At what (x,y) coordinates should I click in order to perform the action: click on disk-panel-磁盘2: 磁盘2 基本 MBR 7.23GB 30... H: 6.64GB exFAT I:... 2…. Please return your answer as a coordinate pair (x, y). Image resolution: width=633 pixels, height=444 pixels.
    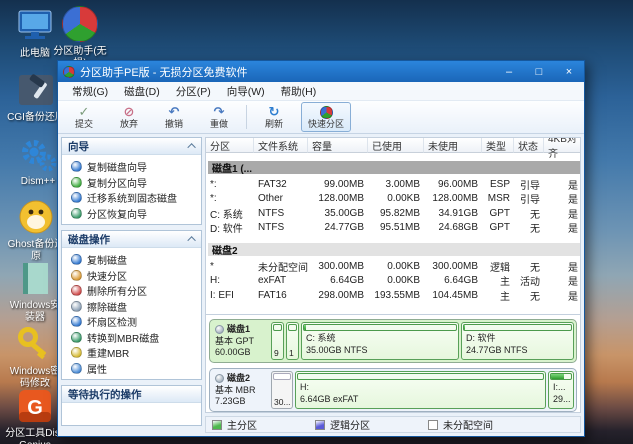
    Looking at the image, I should click on (393, 390).